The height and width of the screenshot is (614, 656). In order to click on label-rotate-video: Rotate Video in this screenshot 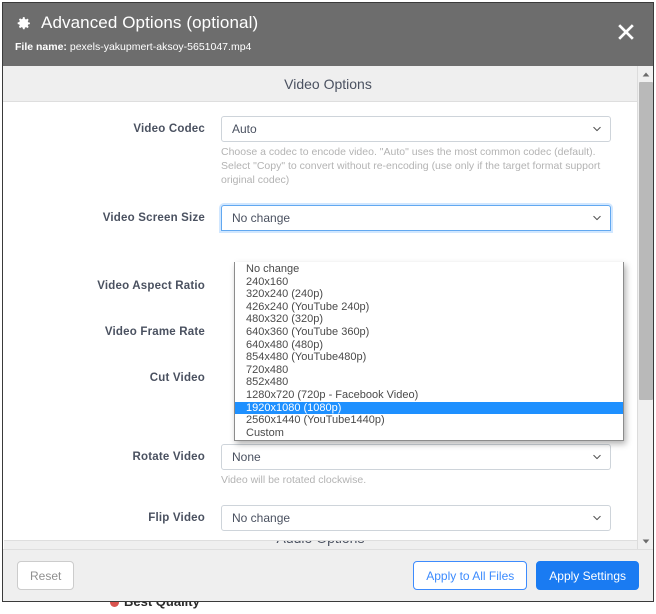, I will do `click(168, 457)`.